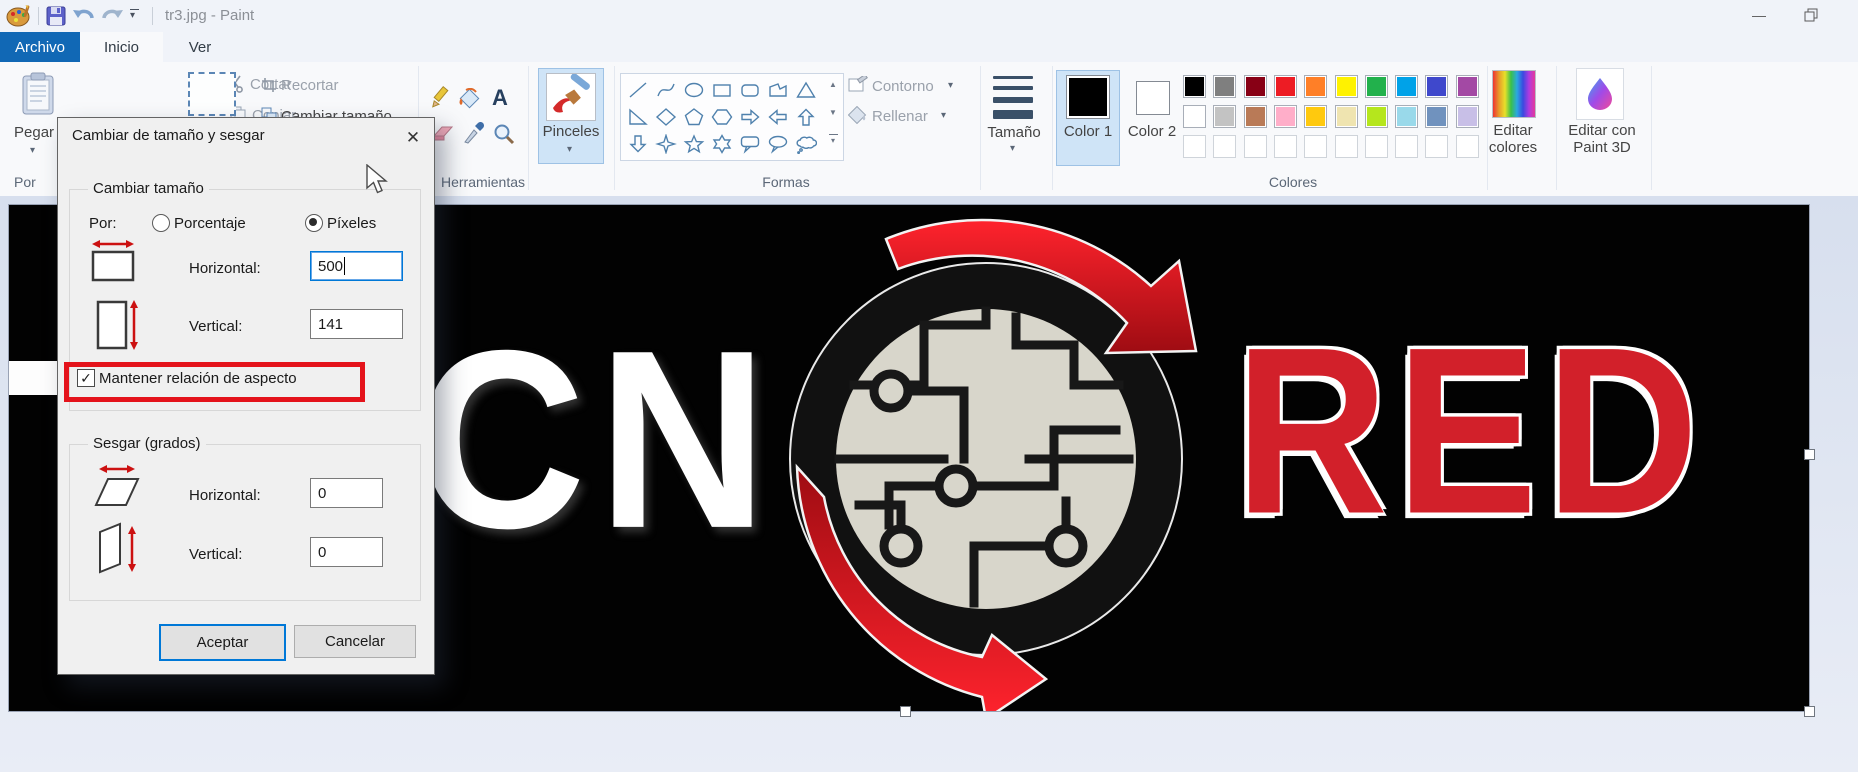 The image size is (1858, 772). I want to click on ok-button: Aceptar, so click(222, 642).